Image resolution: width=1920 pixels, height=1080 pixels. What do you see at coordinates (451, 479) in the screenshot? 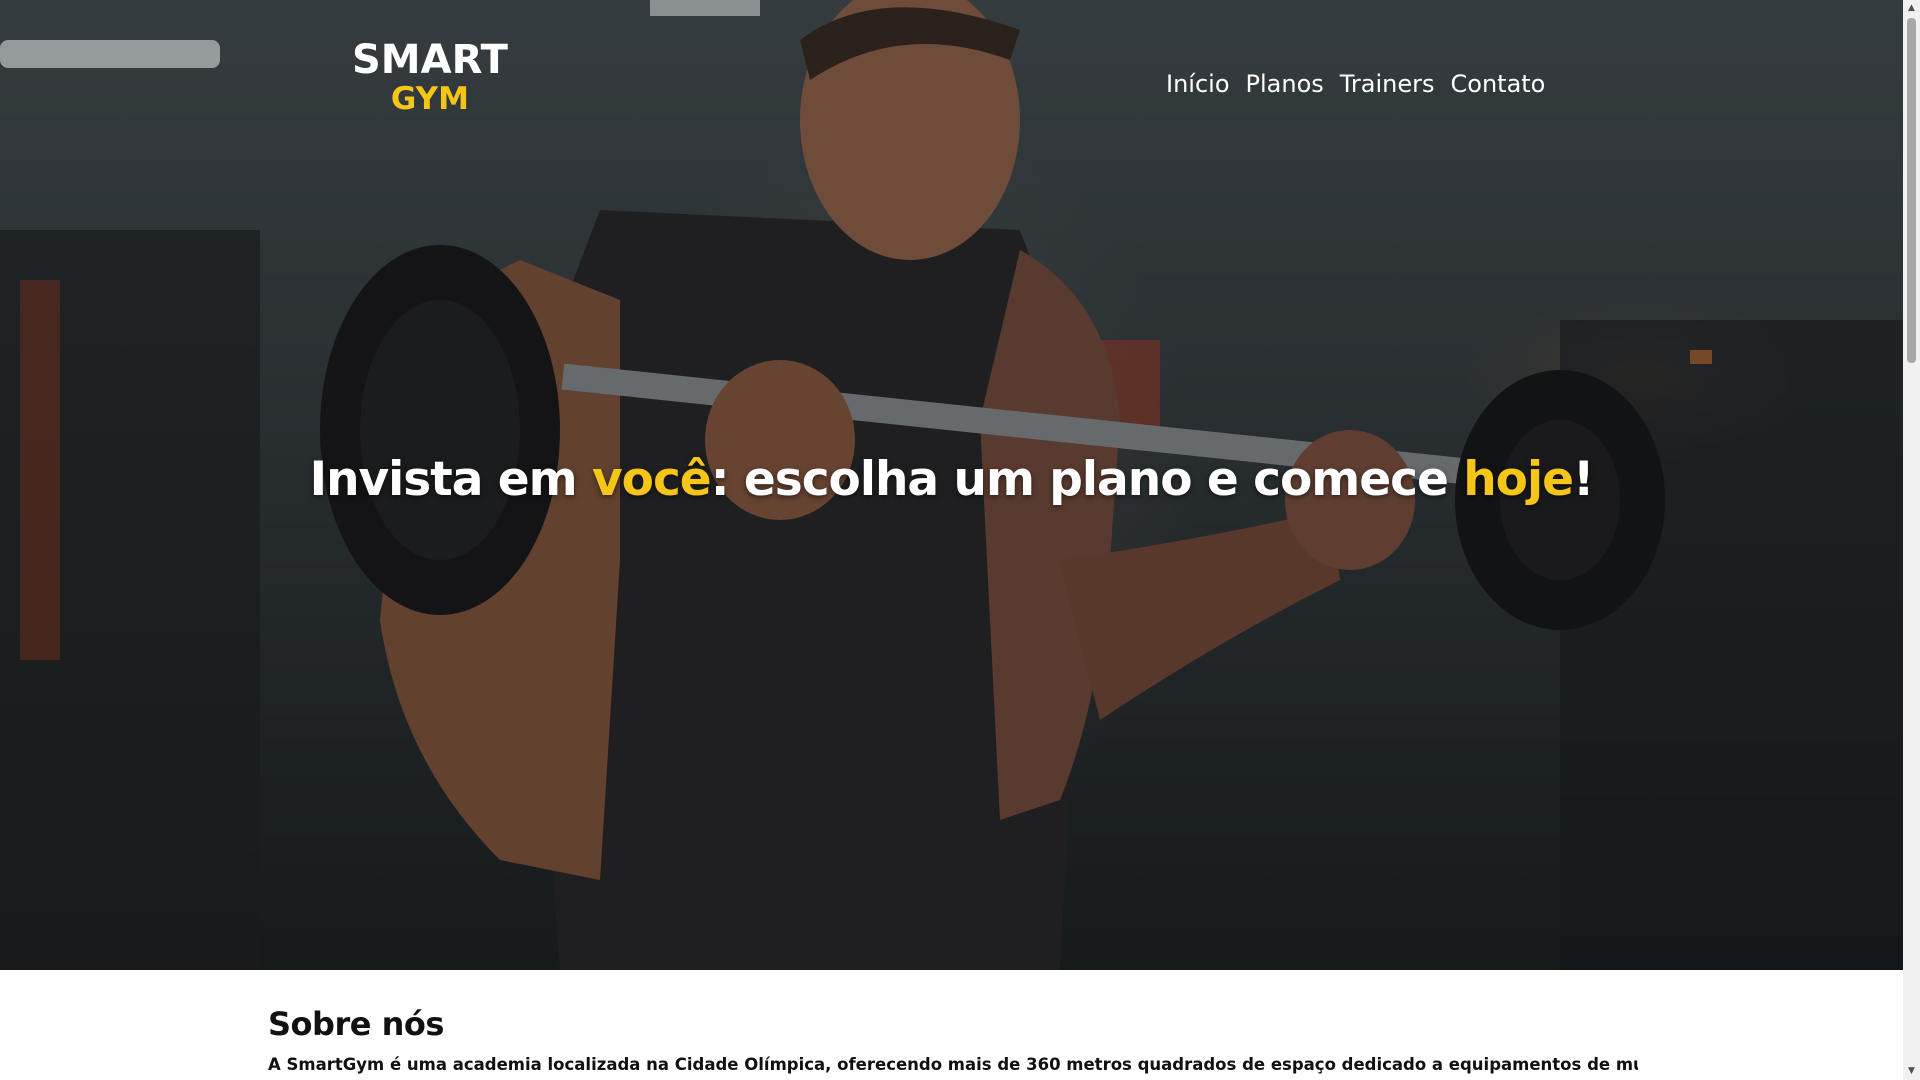
I see `hero-headline-part1: Invista em` at bounding box center [451, 479].